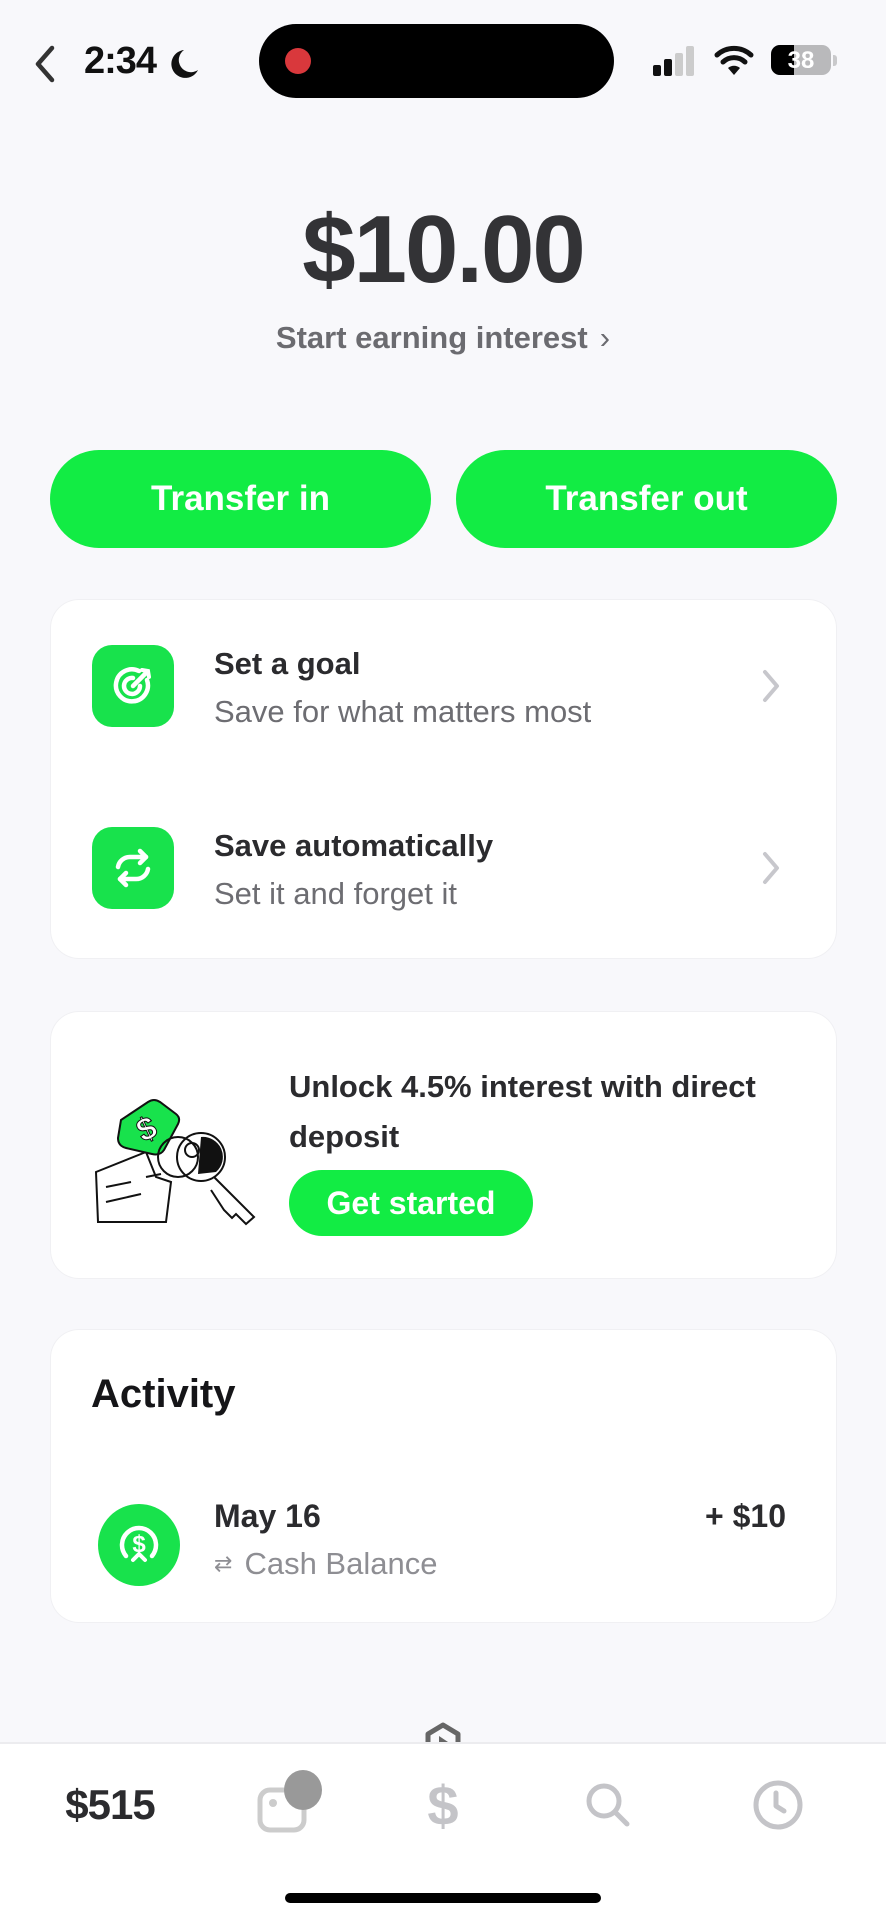 This screenshot has height=1920, width=886. I want to click on earn-link-label: Start earning interest, so click(431, 337).